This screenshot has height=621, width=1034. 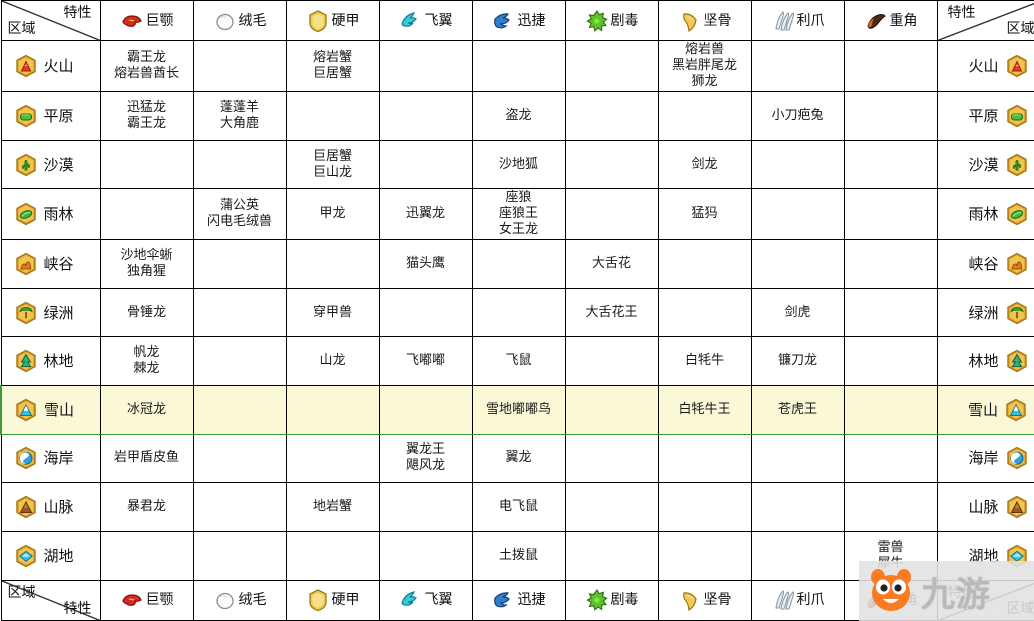 I want to click on matrix-cell: 大舌花王, so click(x=611, y=312).